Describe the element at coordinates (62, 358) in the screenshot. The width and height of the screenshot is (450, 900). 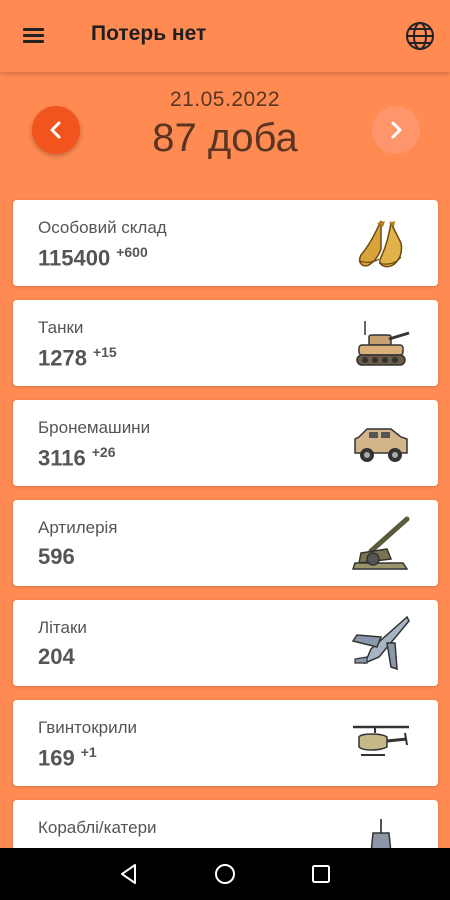
I see `stat-value: 1278` at that location.